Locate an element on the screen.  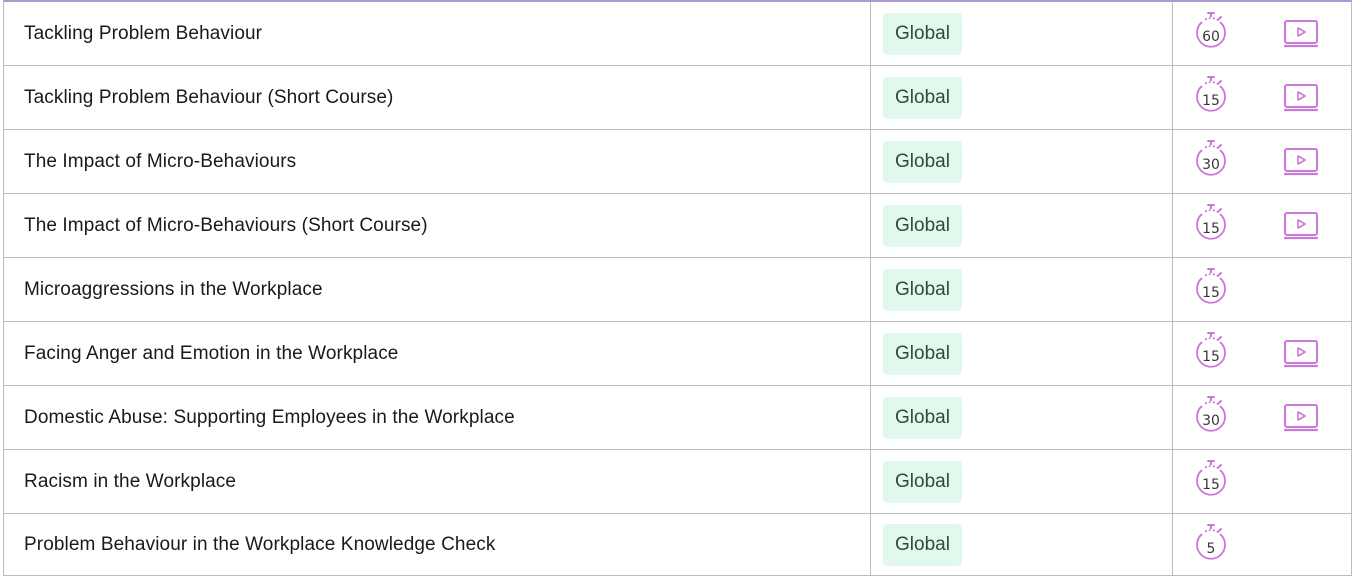
course-title: Tackling Problem Behaviour is located at coordinates (143, 34).